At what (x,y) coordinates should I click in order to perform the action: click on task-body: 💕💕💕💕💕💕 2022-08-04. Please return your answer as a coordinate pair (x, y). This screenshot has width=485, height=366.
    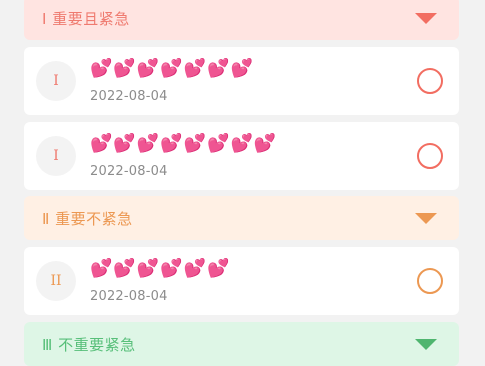
    Looking at the image, I should click on (253, 280).